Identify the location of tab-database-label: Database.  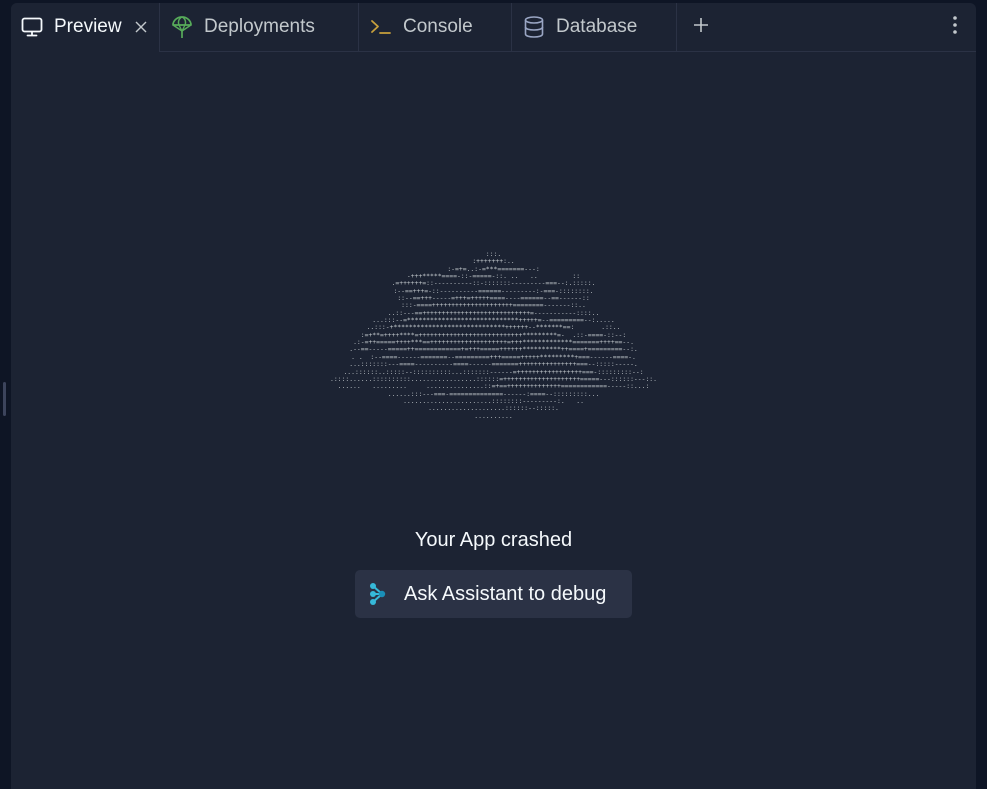
(597, 26).